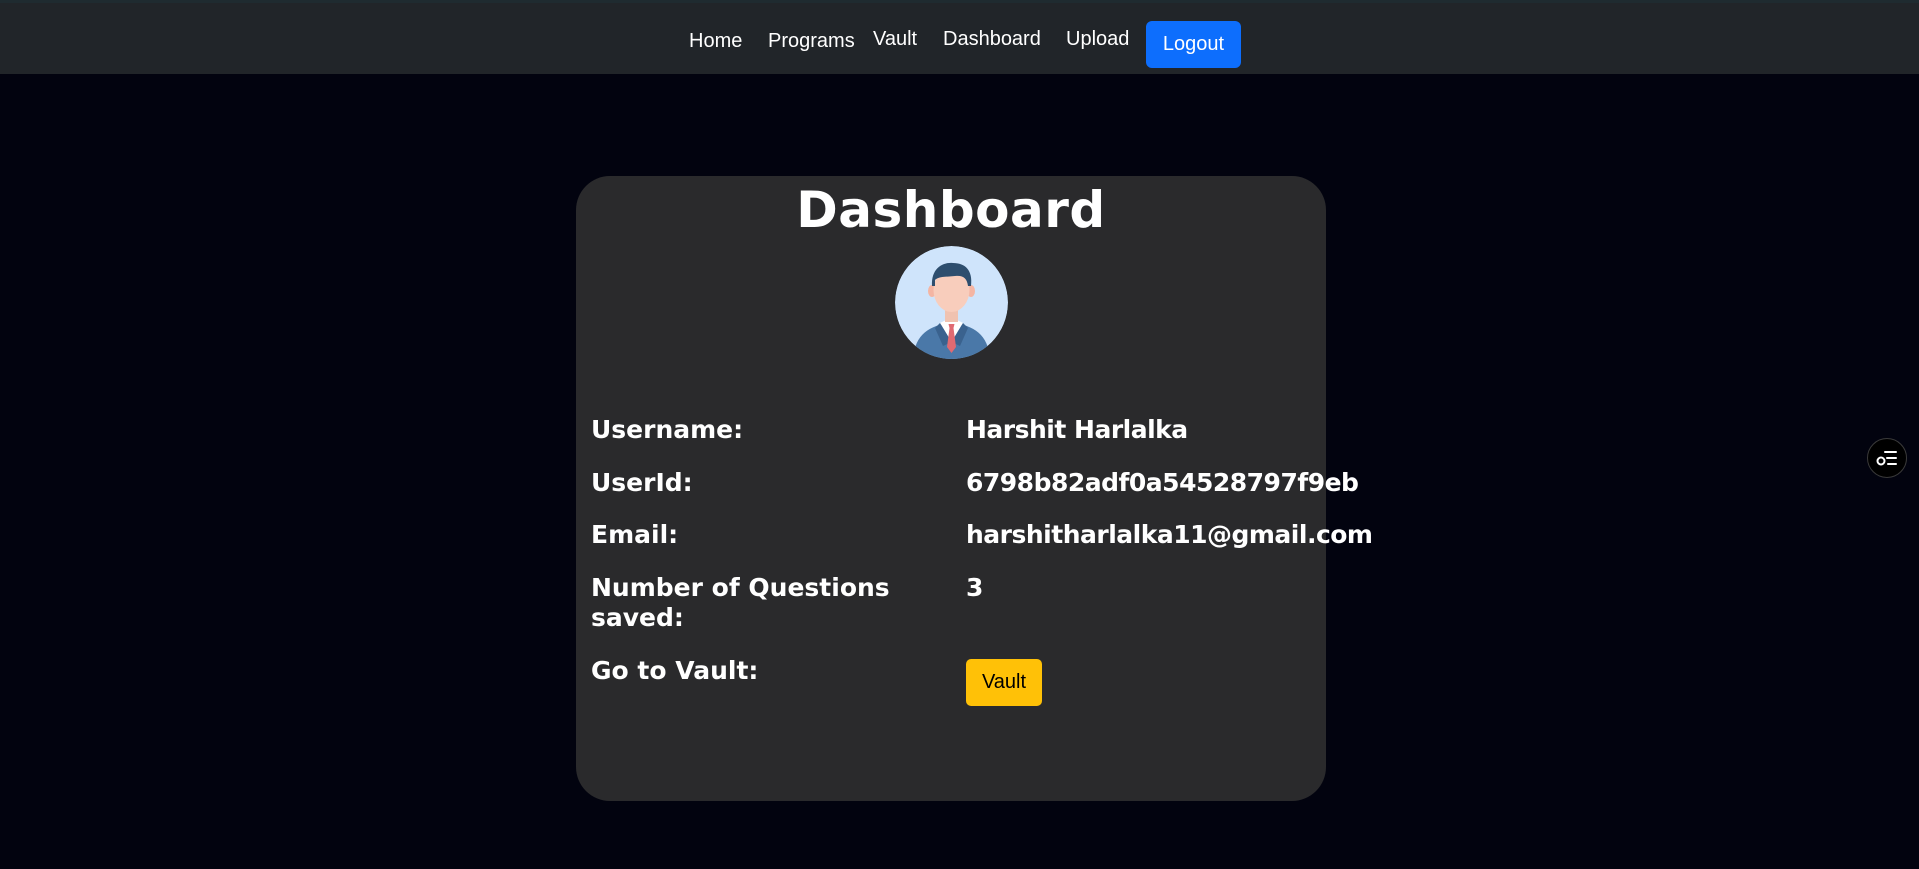  Describe the element at coordinates (895, 39) in the screenshot. I see `nav-vault-link: Vault` at that location.